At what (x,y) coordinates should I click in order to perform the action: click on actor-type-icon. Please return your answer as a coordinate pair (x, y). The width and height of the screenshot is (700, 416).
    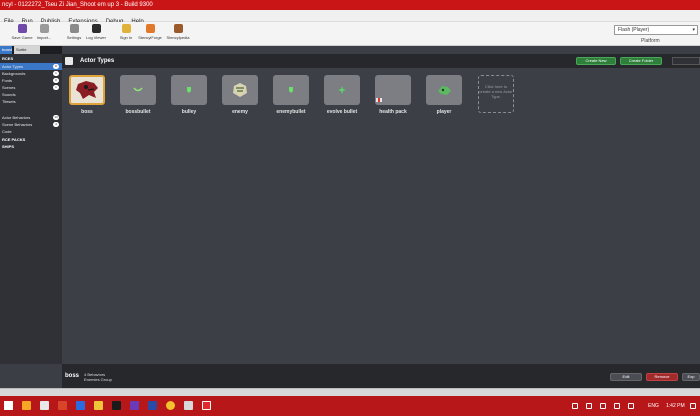
    Looking at the image, I should click on (69, 61).